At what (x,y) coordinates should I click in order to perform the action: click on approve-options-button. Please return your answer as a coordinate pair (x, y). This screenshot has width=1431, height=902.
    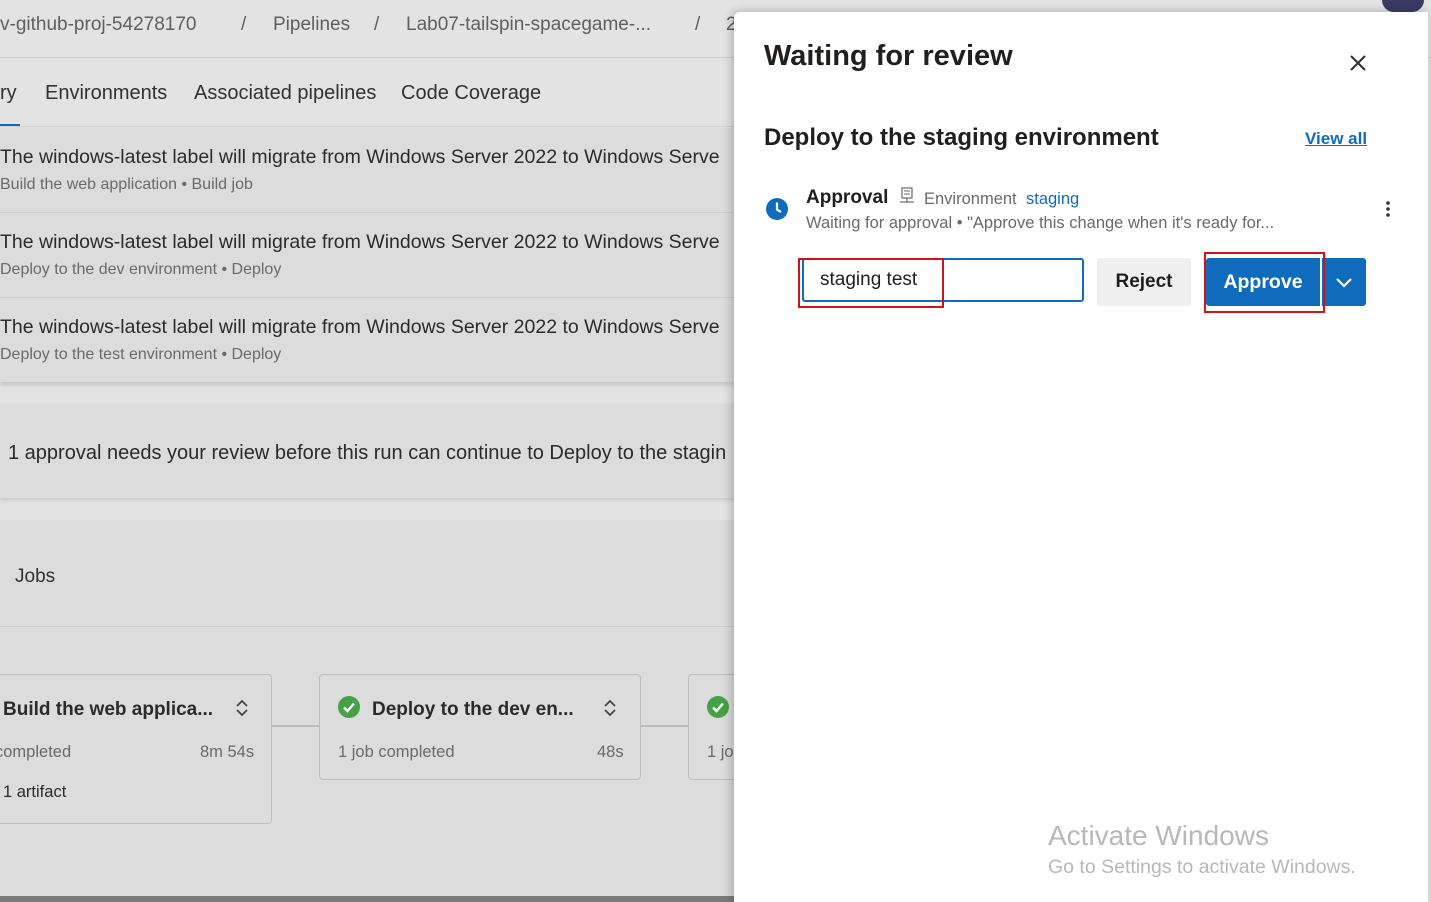
    Looking at the image, I should click on (1344, 282).